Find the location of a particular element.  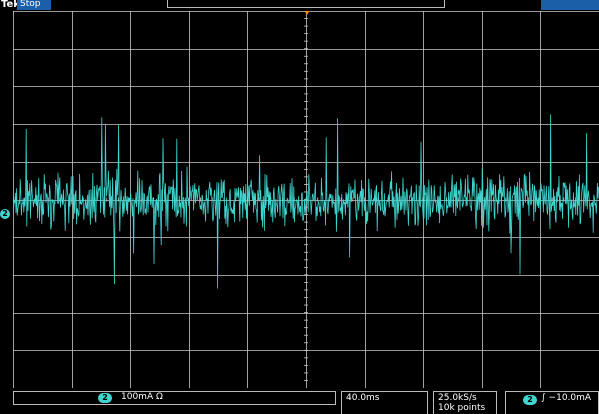

channel-2-ground-marker: 2 is located at coordinates (5, 214).